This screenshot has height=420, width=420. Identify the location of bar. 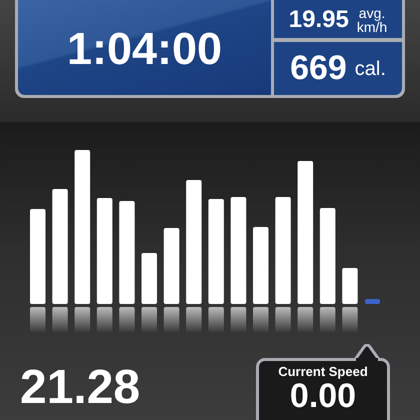
(350, 300).